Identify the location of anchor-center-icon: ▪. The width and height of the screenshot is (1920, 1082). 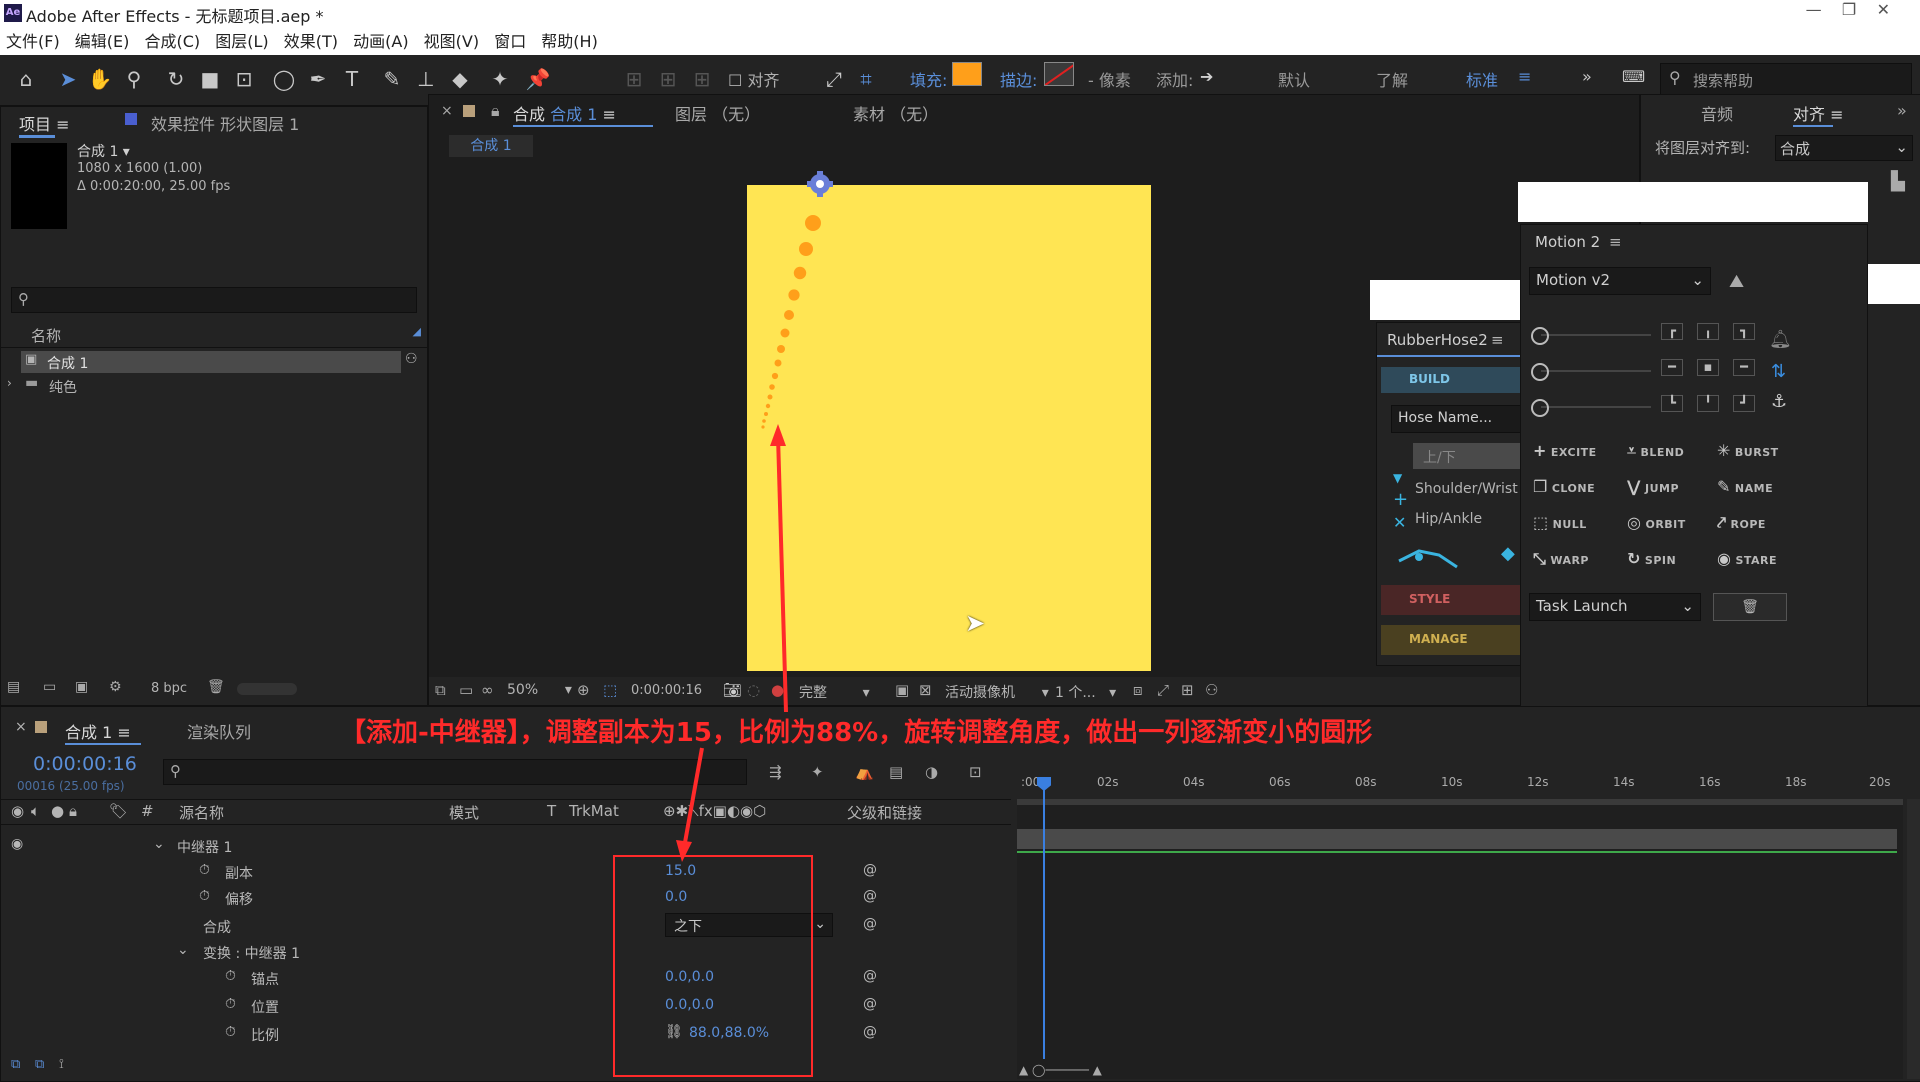
(1708, 367).